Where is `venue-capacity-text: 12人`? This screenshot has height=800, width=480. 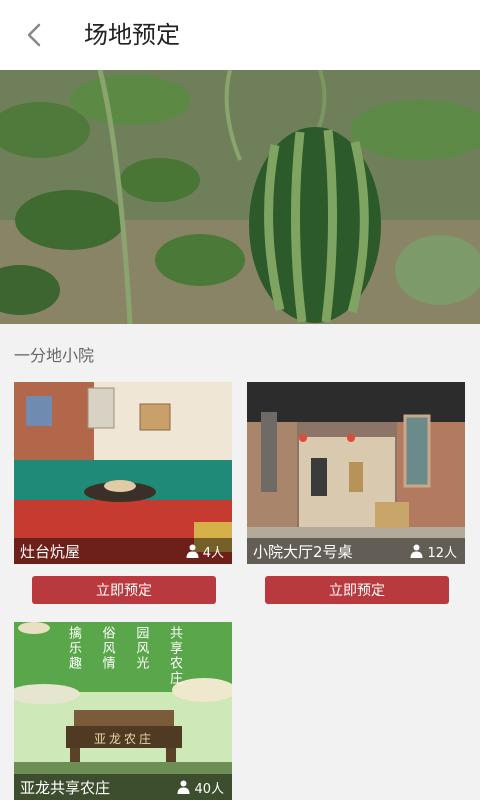 venue-capacity-text: 12人 is located at coordinates (442, 553).